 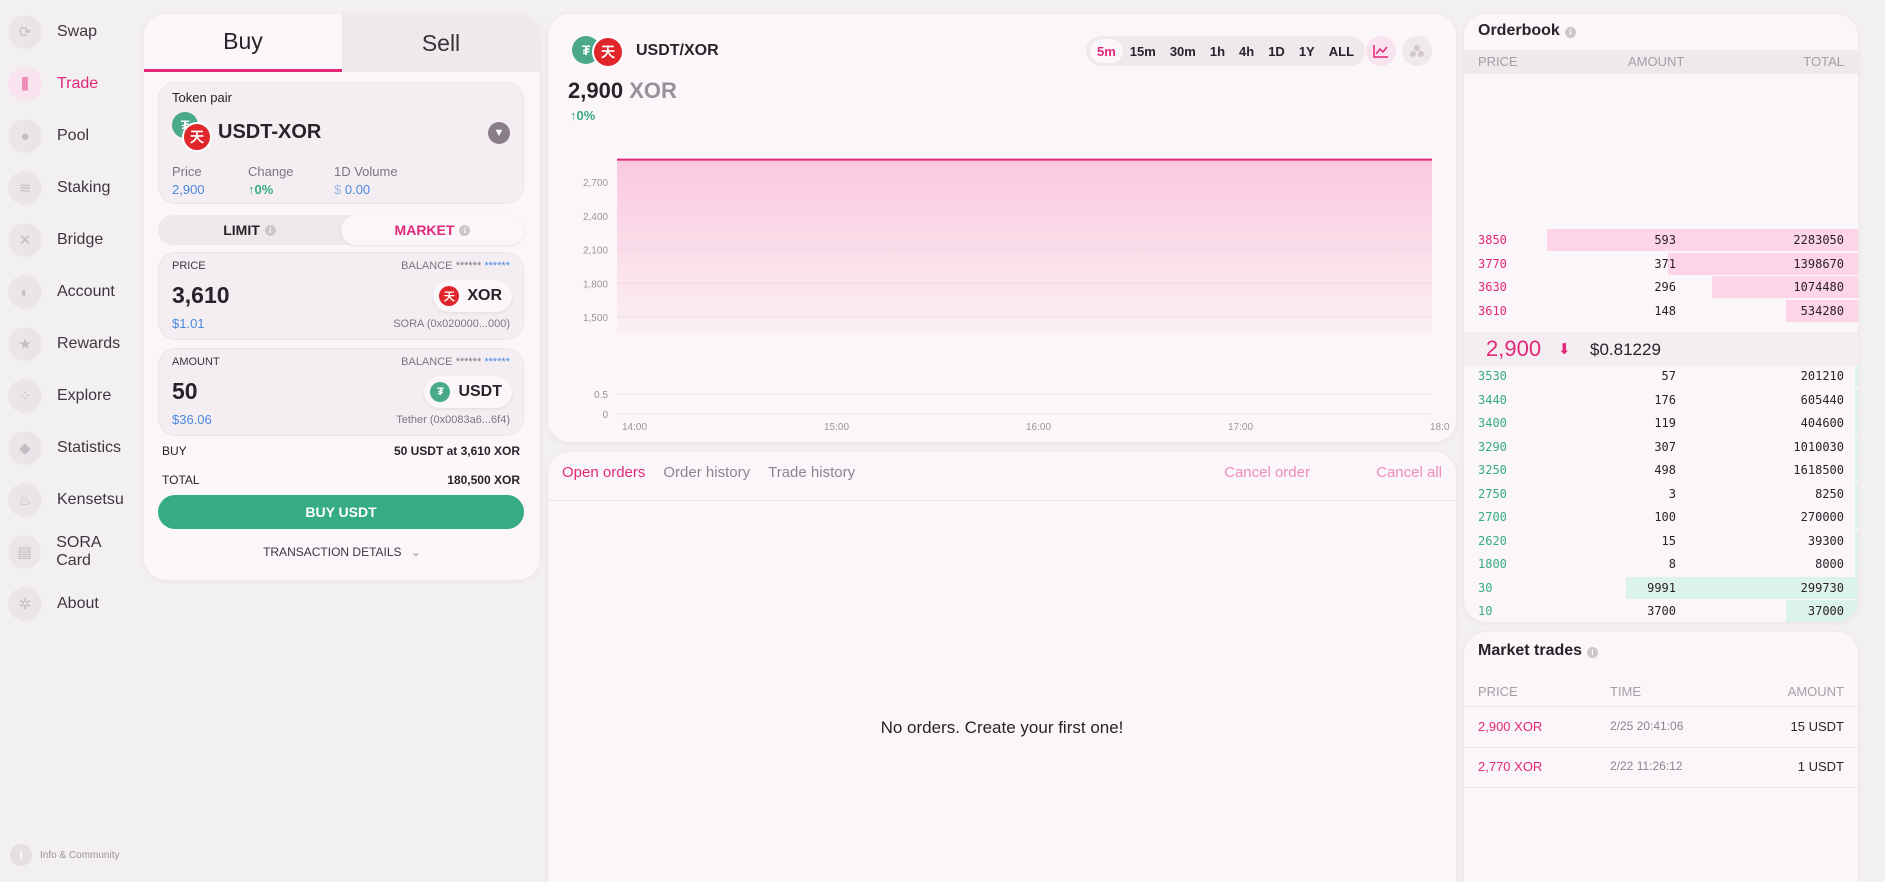 I want to click on bid-row: 2750 3 8250, so click(x=1661, y=493).